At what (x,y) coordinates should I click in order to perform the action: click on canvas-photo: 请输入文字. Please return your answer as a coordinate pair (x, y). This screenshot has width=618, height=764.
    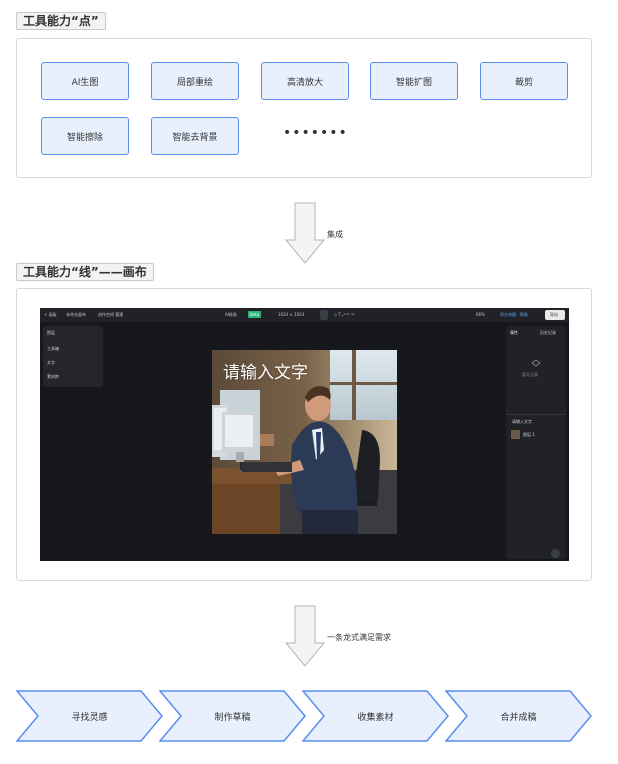
    Looking at the image, I should click on (304, 442).